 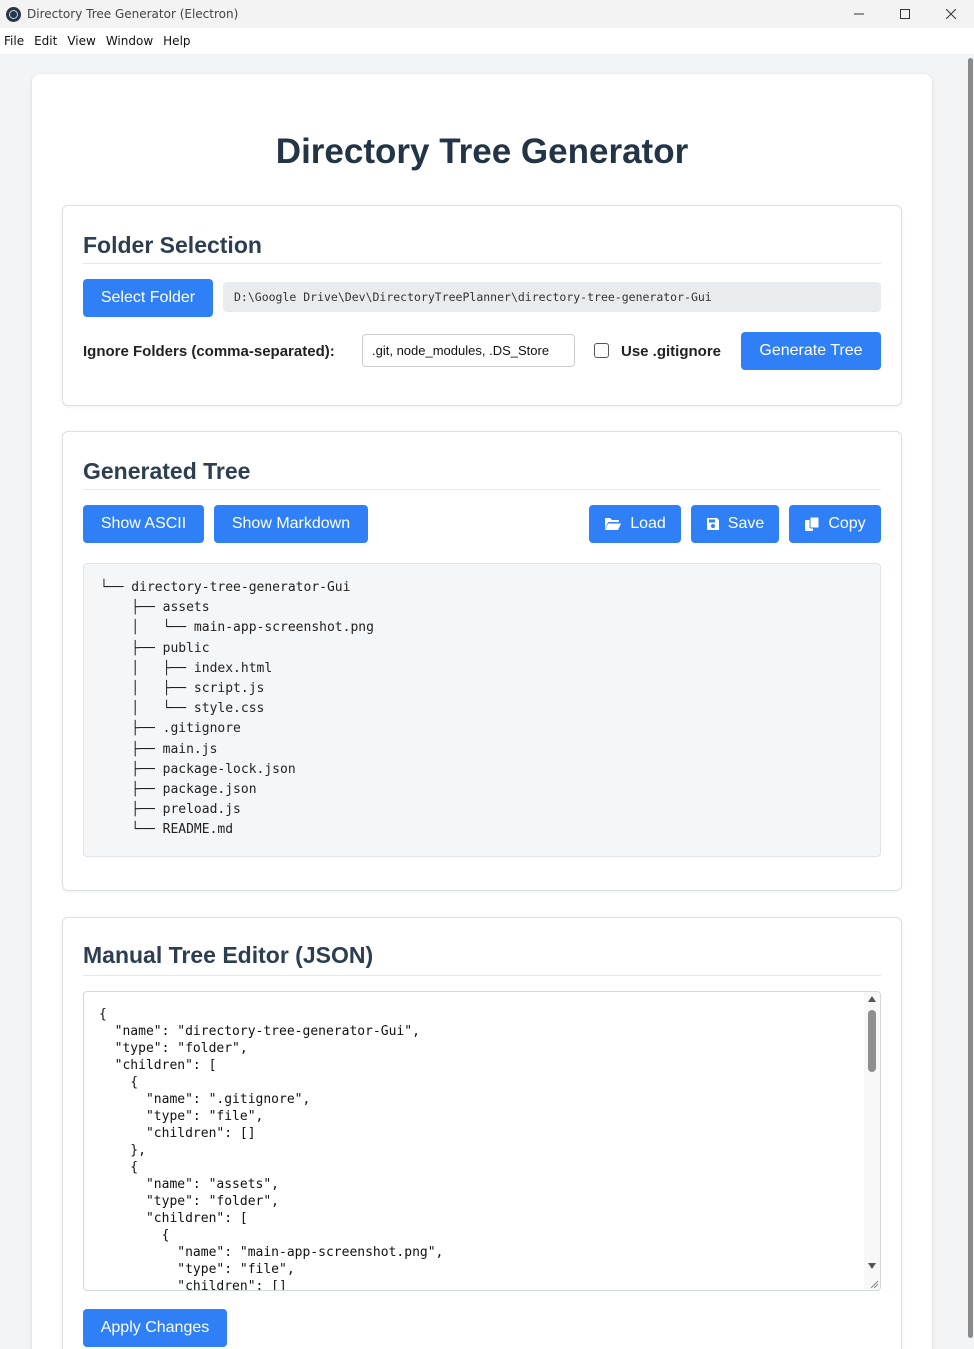 I want to click on menu-help: Help, so click(x=176, y=41).